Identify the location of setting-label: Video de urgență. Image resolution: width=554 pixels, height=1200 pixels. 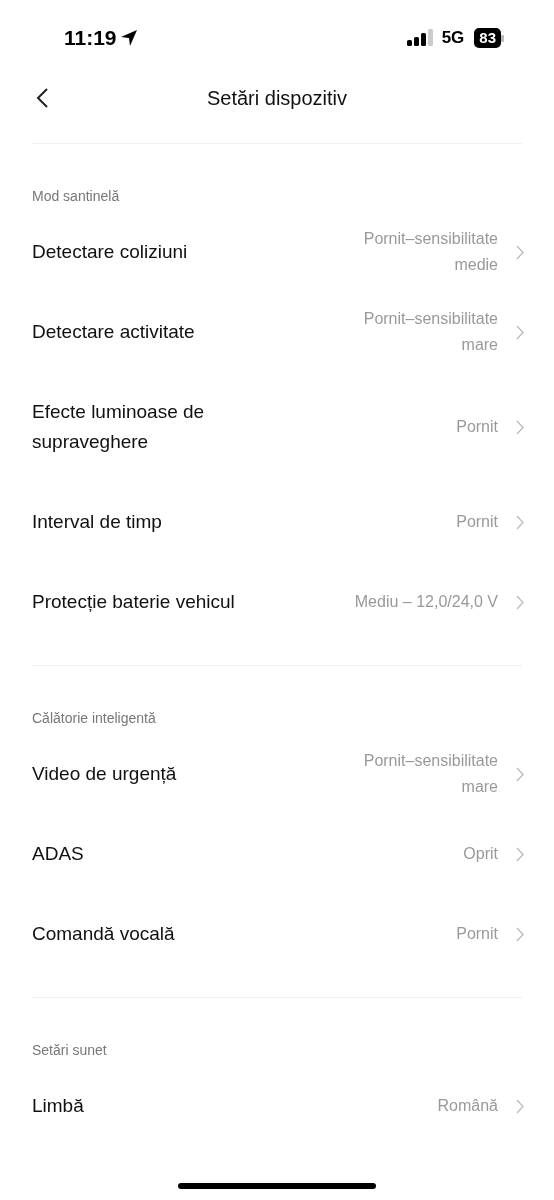
(104, 774).